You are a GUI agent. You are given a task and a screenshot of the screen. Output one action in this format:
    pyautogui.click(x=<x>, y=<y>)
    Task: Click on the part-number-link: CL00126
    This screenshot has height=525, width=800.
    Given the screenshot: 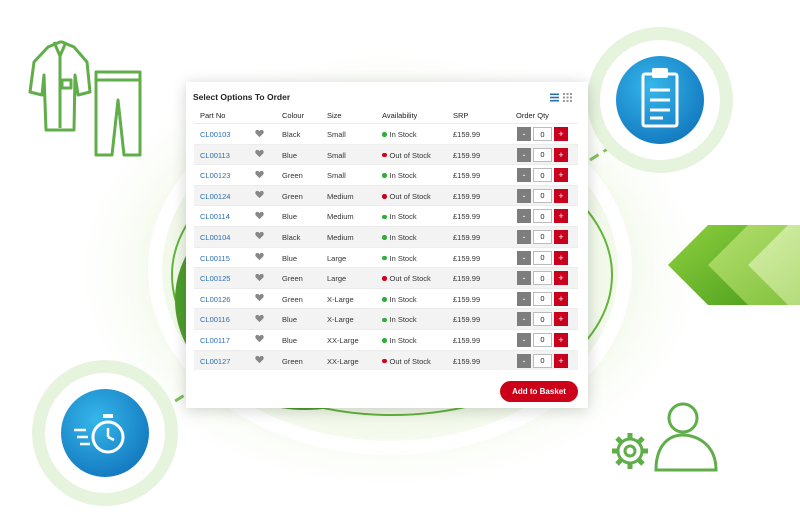 What is the action you would take?
    pyautogui.click(x=215, y=299)
    